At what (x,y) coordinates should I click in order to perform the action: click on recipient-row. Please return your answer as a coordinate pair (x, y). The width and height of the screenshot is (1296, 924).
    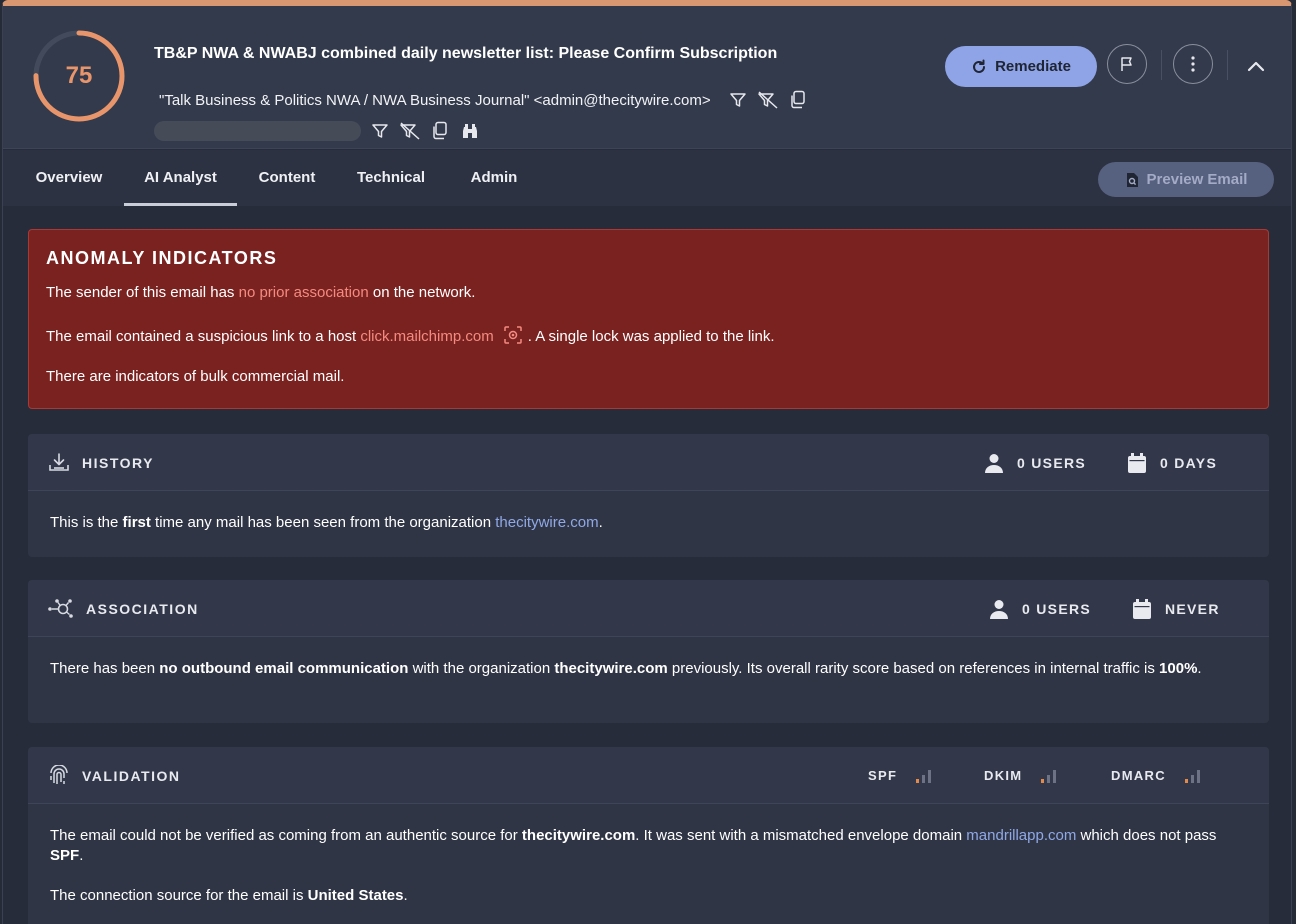
    Looking at the image, I should click on (319, 131).